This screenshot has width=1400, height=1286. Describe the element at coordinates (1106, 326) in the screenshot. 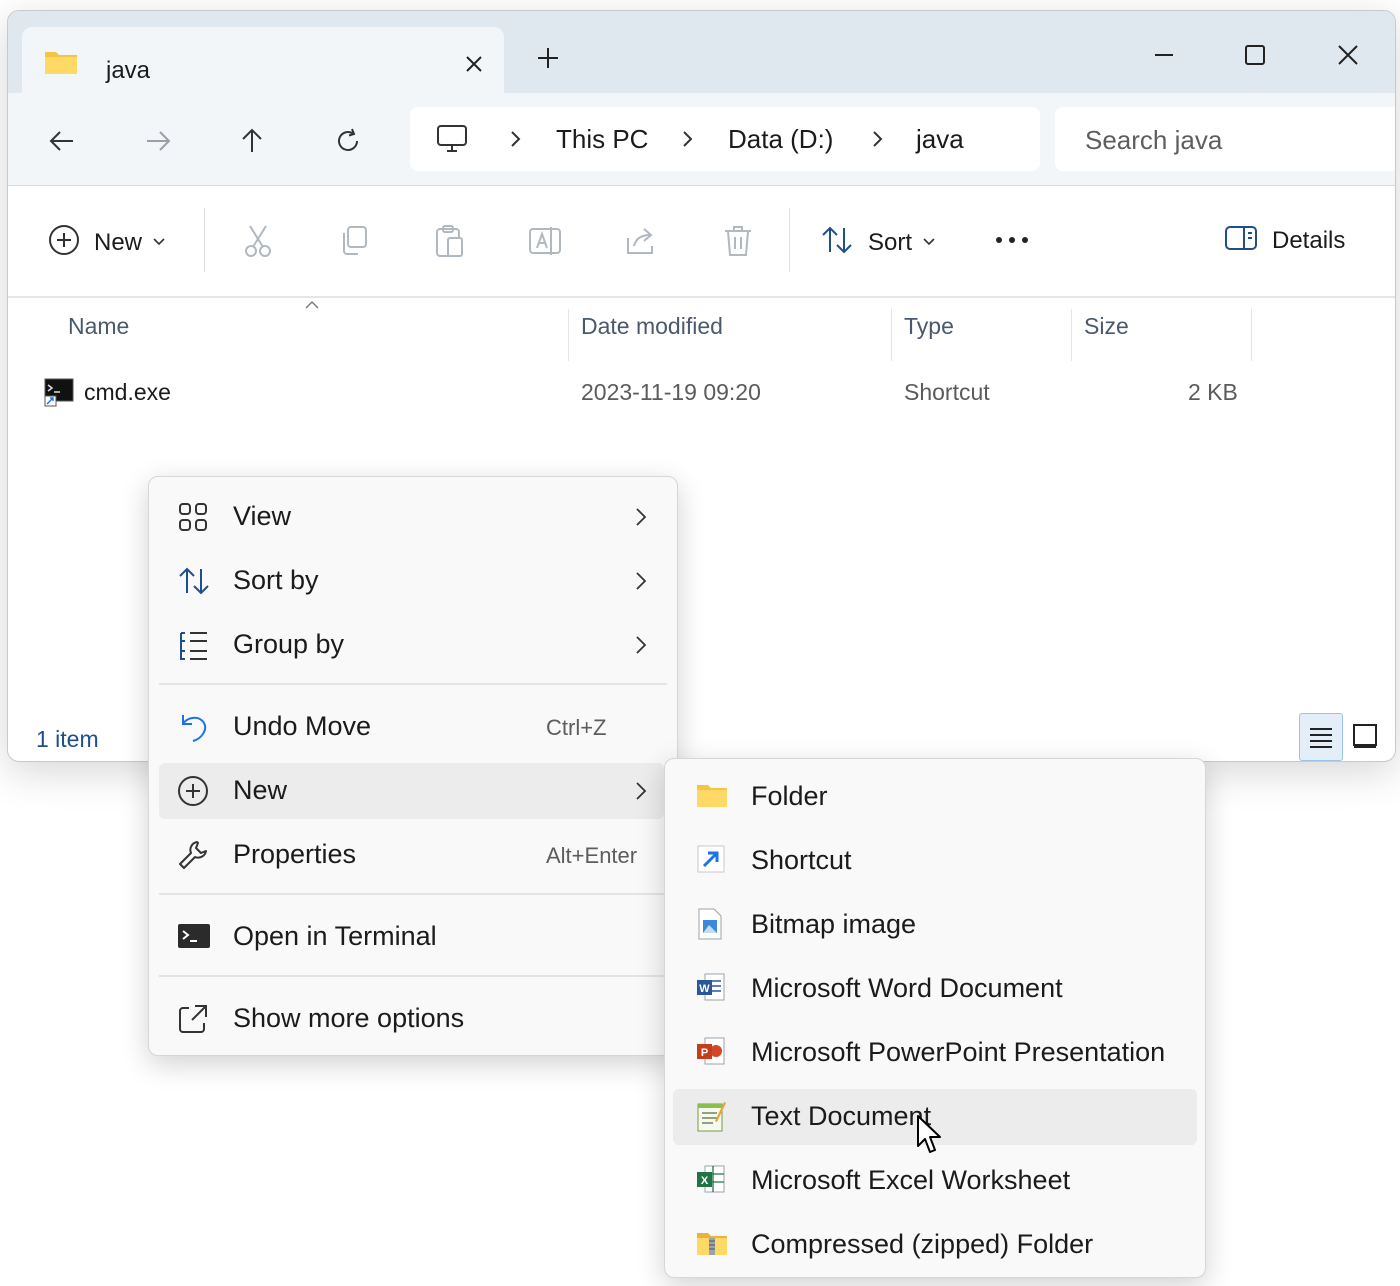

I see `column-header-size: Size` at that location.